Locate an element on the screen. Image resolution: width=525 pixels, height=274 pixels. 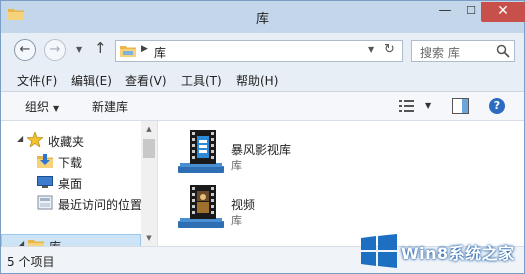
tree-item-desktop: 桌面 is located at coordinates (71, 182).